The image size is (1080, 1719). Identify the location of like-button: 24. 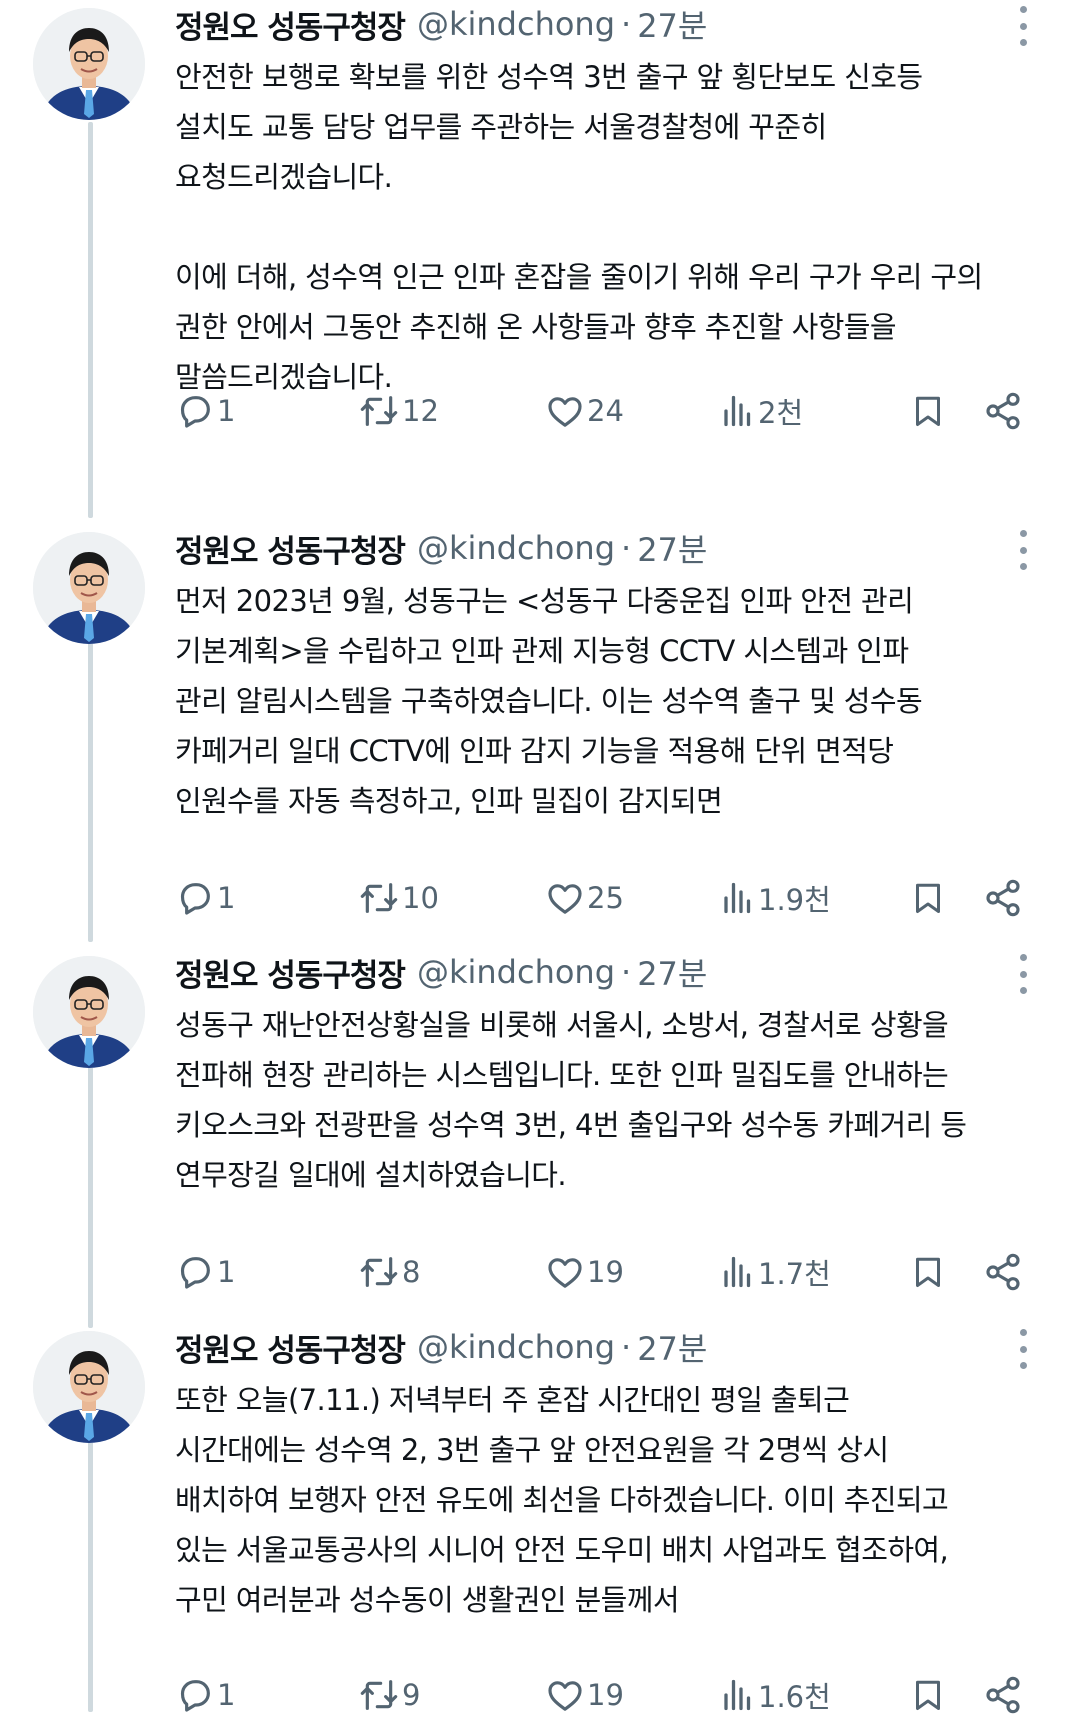
(584, 411).